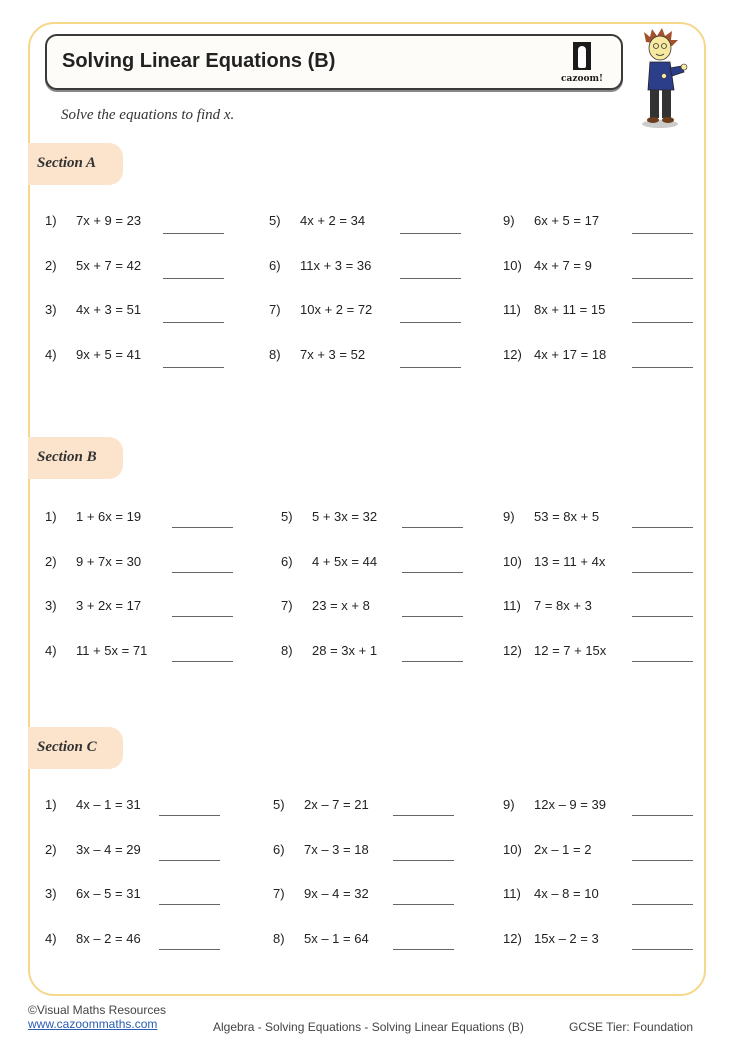  What do you see at coordinates (67, 163) in the screenshot?
I see `section-label: Section A` at bounding box center [67, 163].